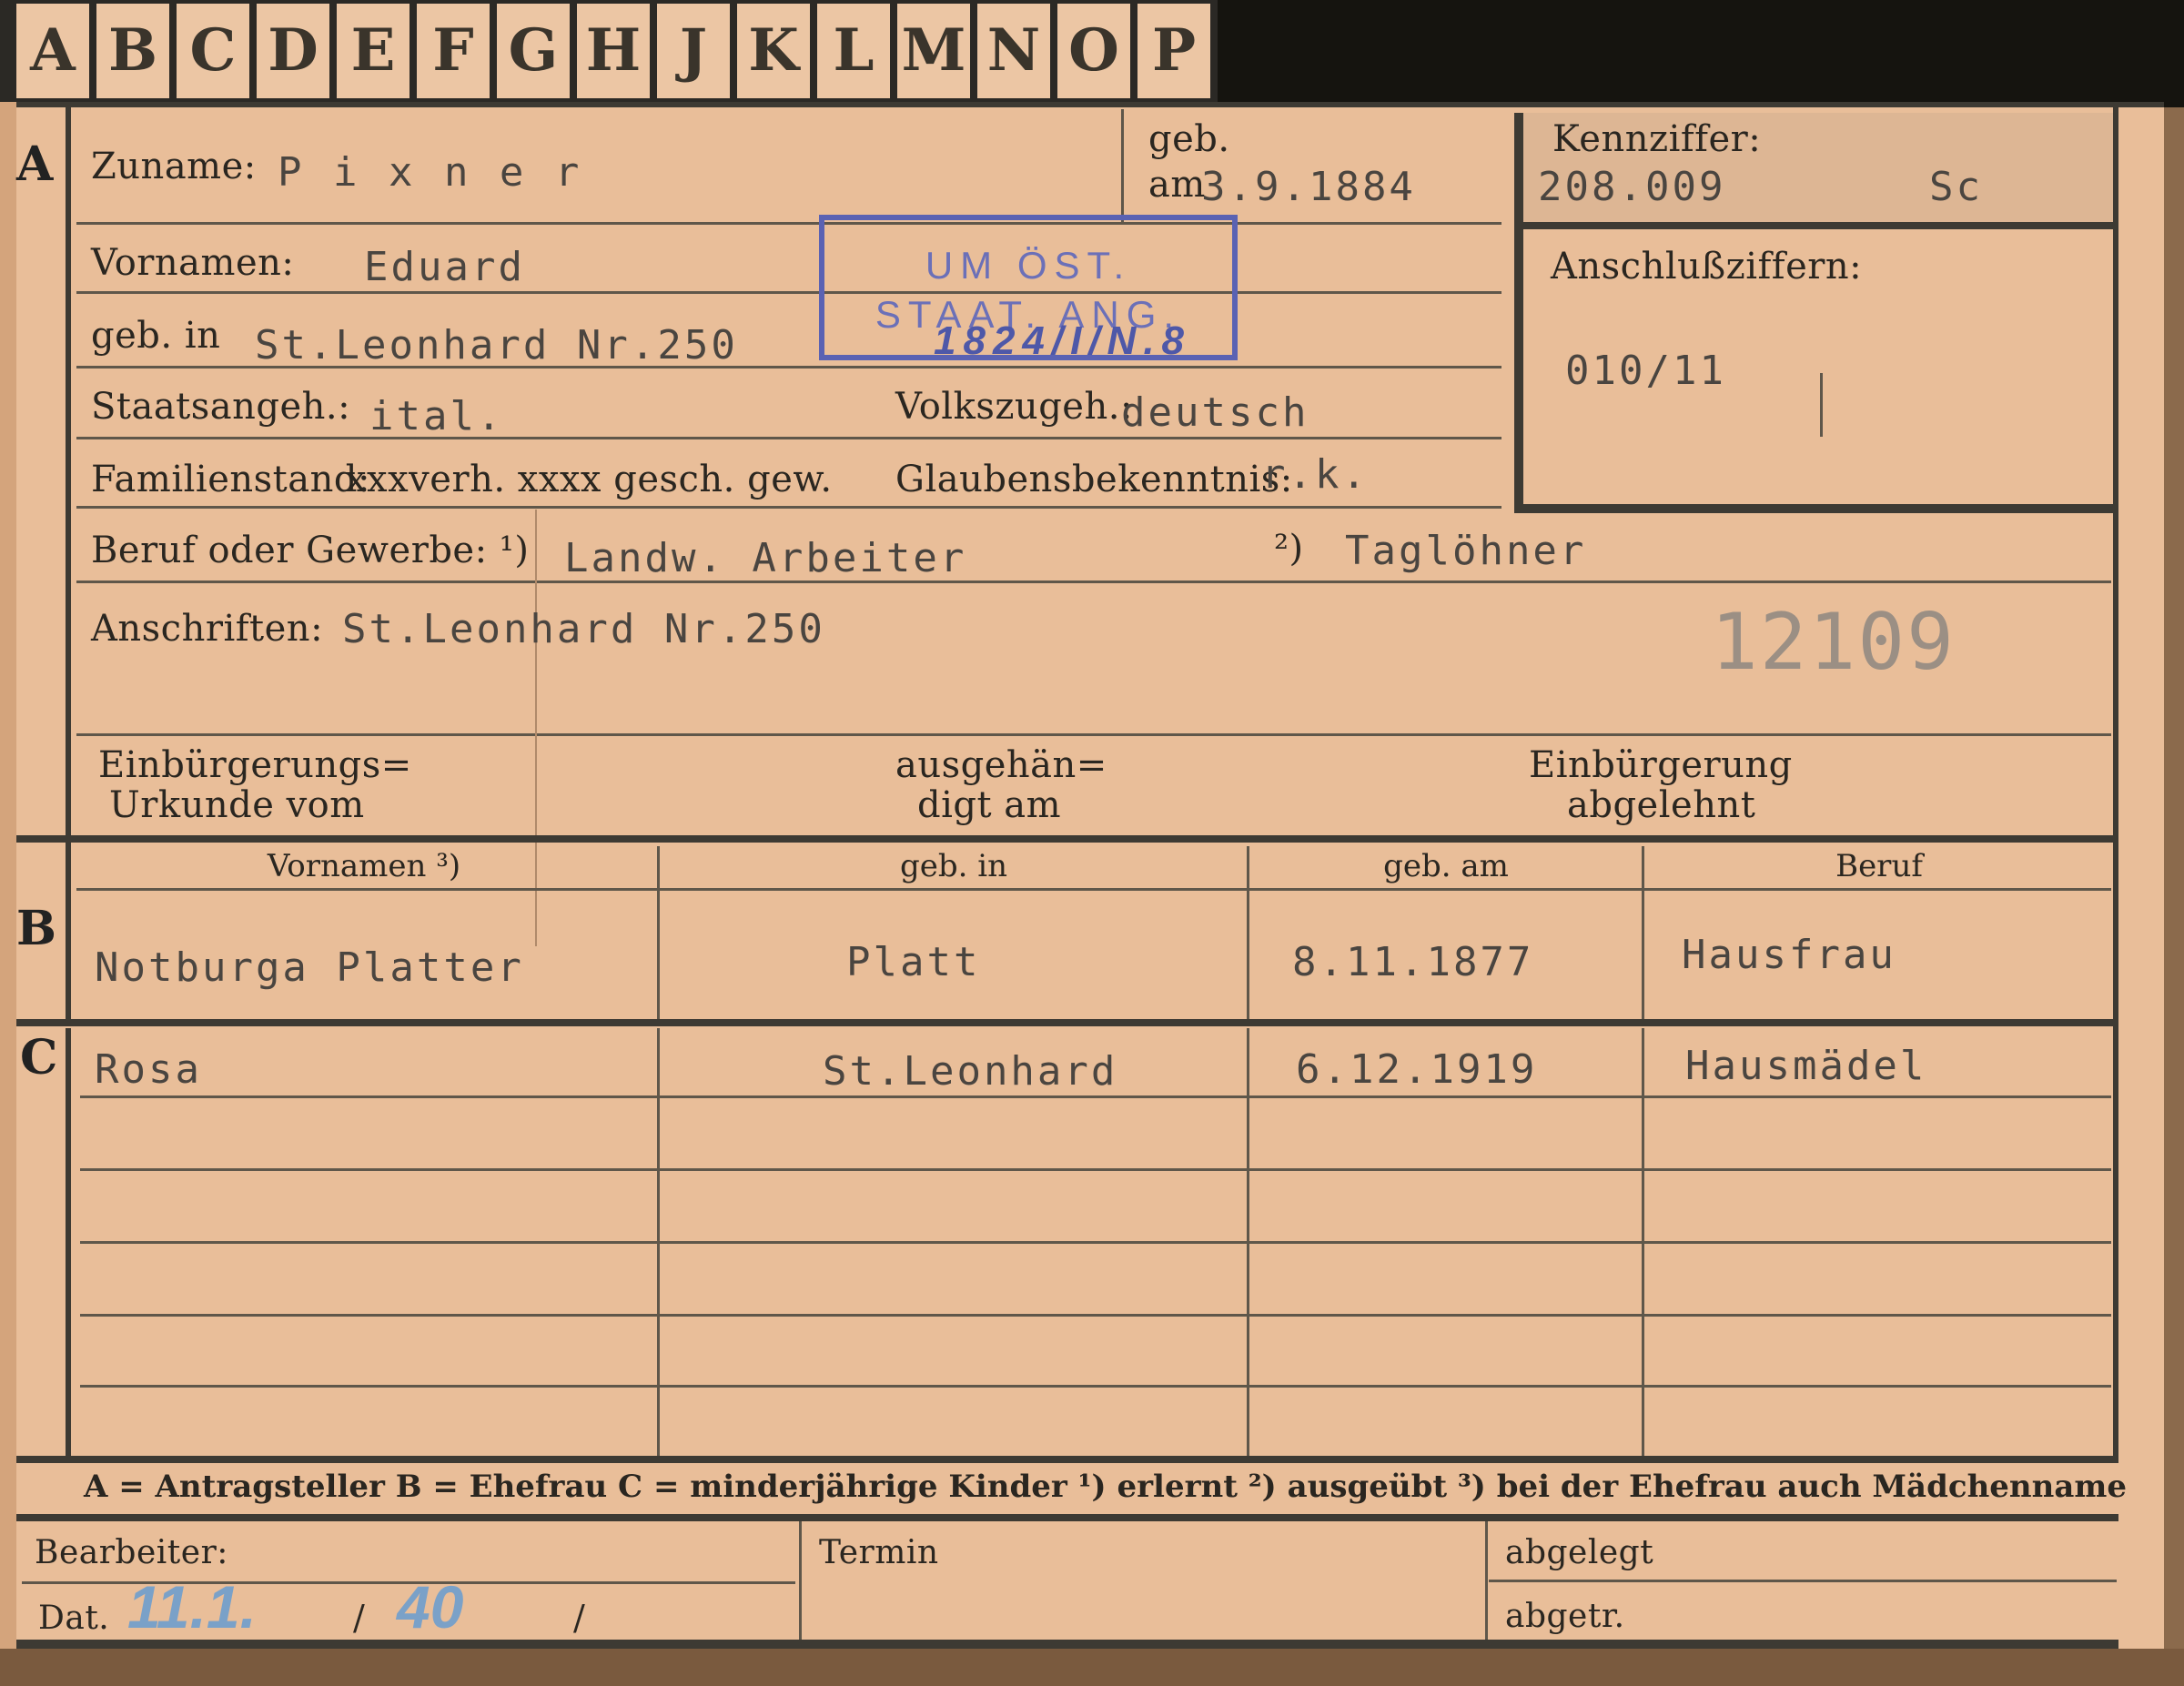 The width and height of the screenshot is (2184, 1686). Describe the element at coordinates (1067, 1517) in the screenshot. I see `rule-legend-bottom` at that location.